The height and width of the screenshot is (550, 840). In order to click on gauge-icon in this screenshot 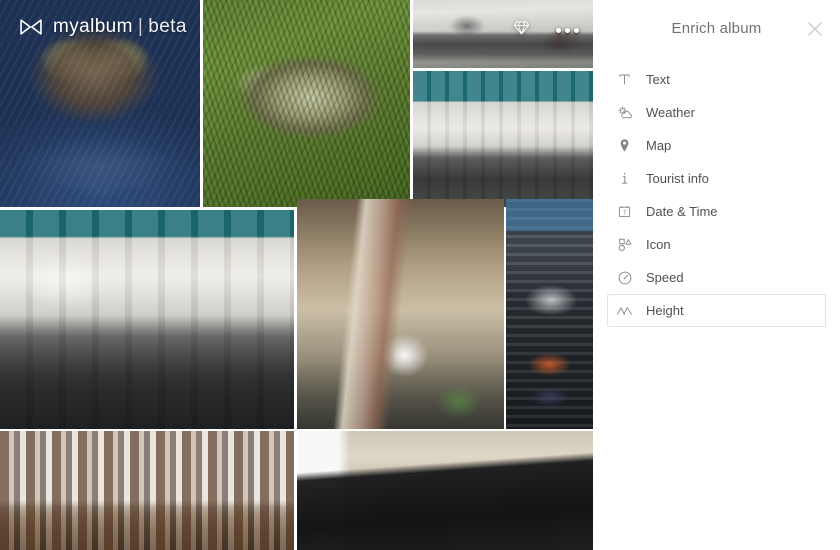, I will do `click(624, 277)`.